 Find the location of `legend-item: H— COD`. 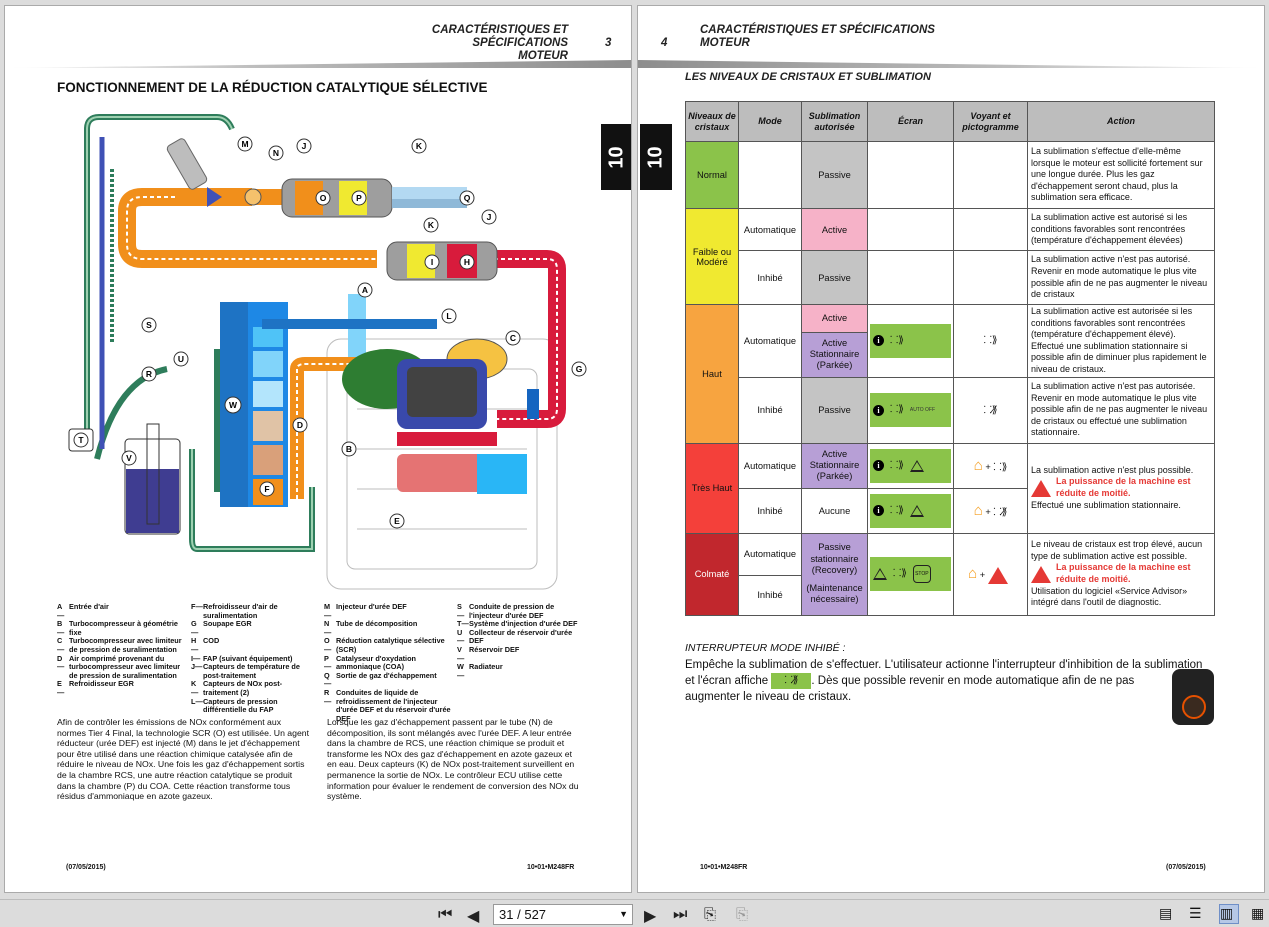

legend-item: H— COD is located at coordinates (205, 645).